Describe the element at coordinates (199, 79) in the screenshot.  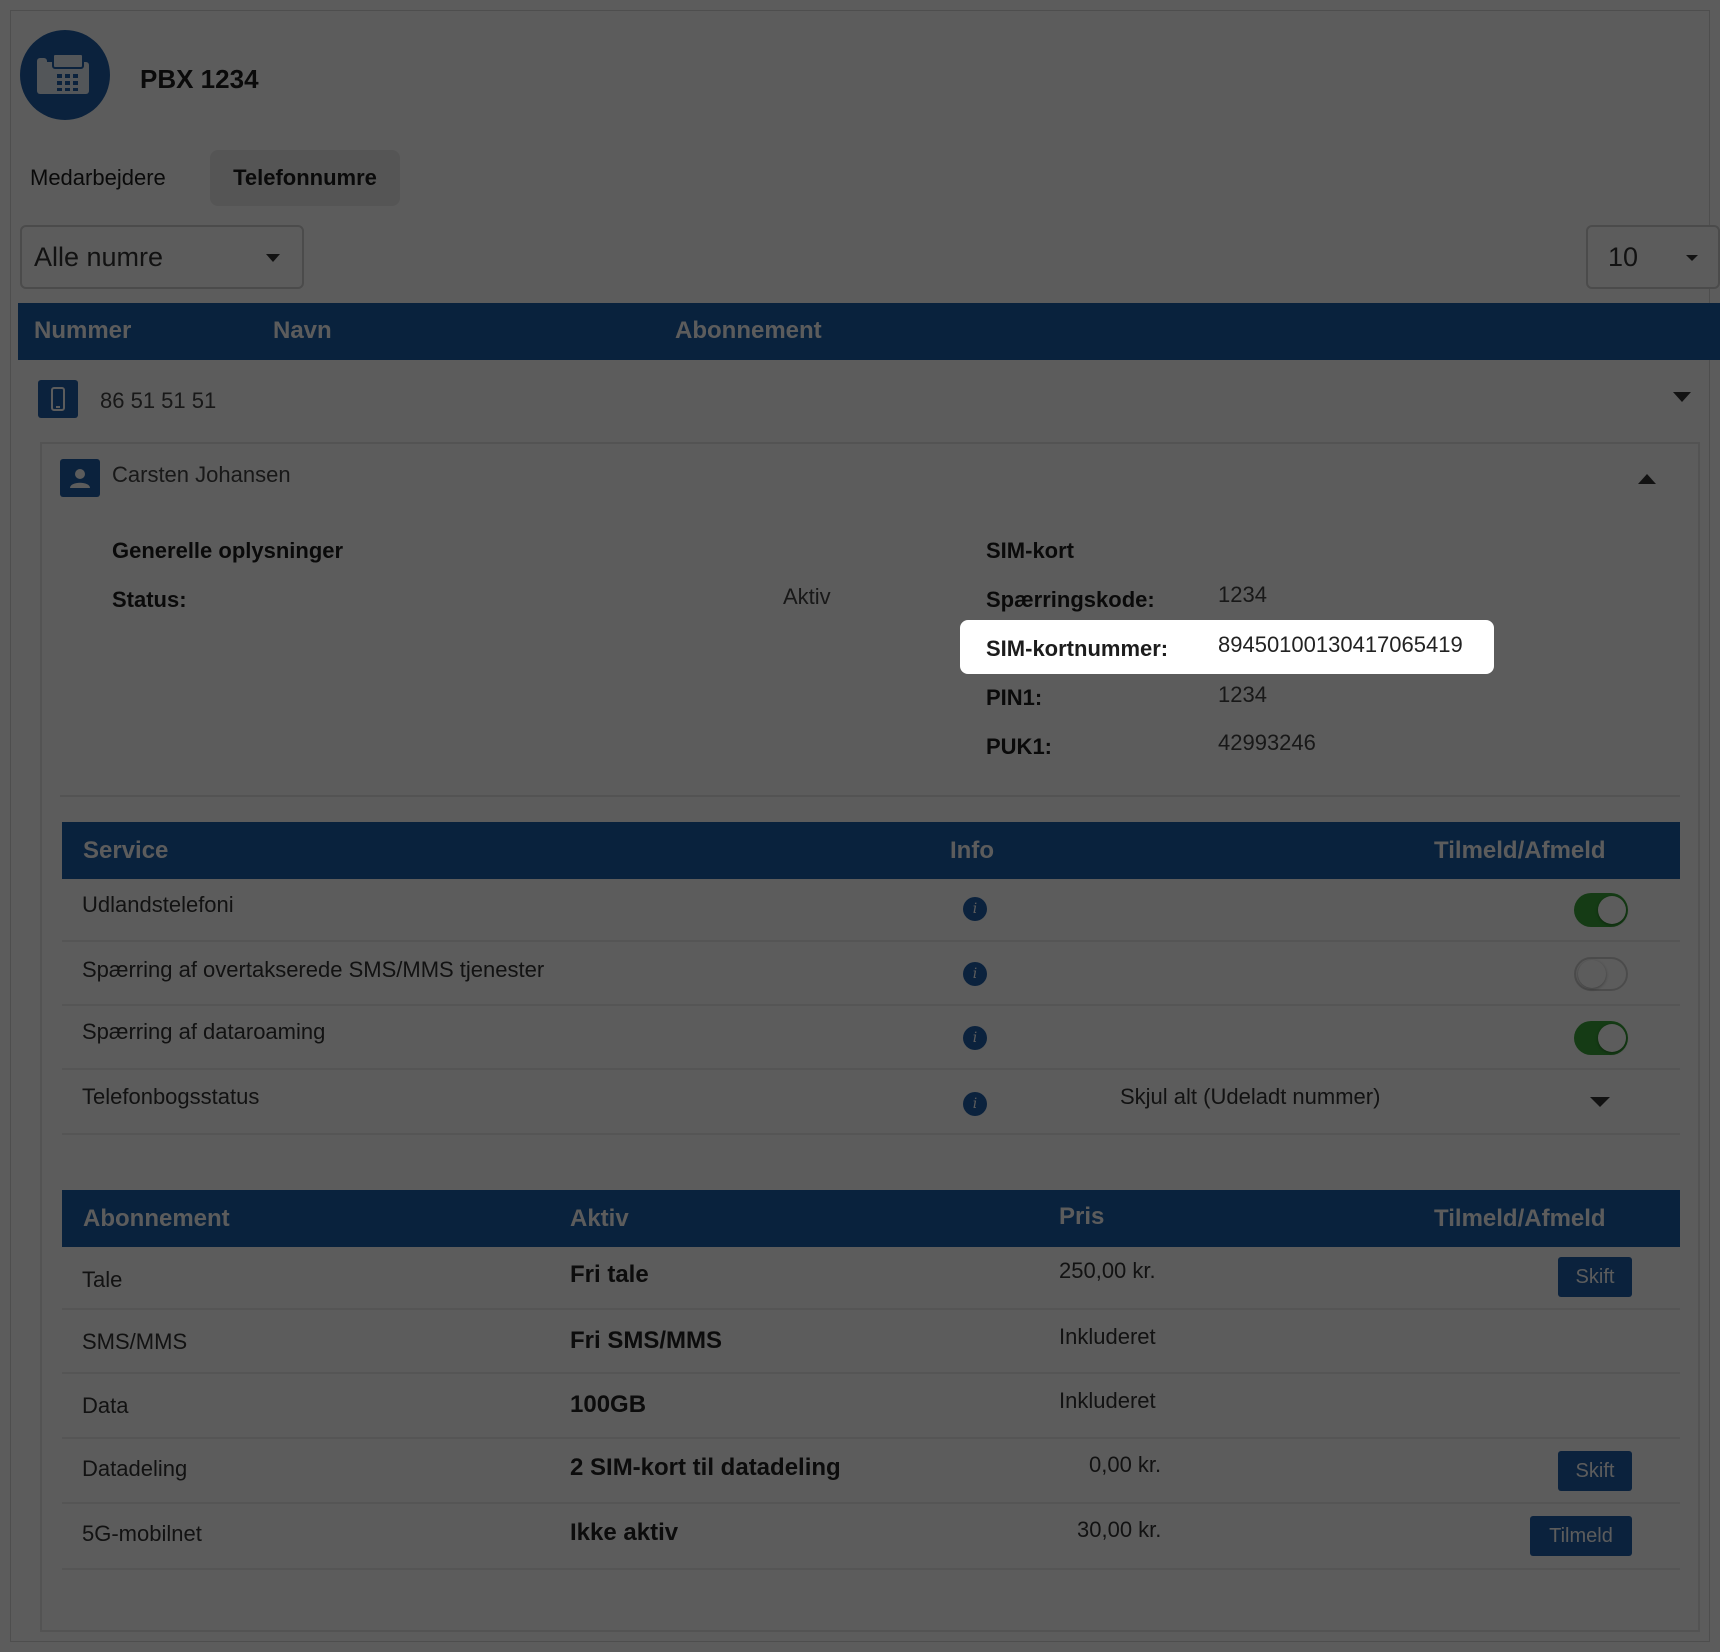
I see `page-title: PBX 1234` at that location.